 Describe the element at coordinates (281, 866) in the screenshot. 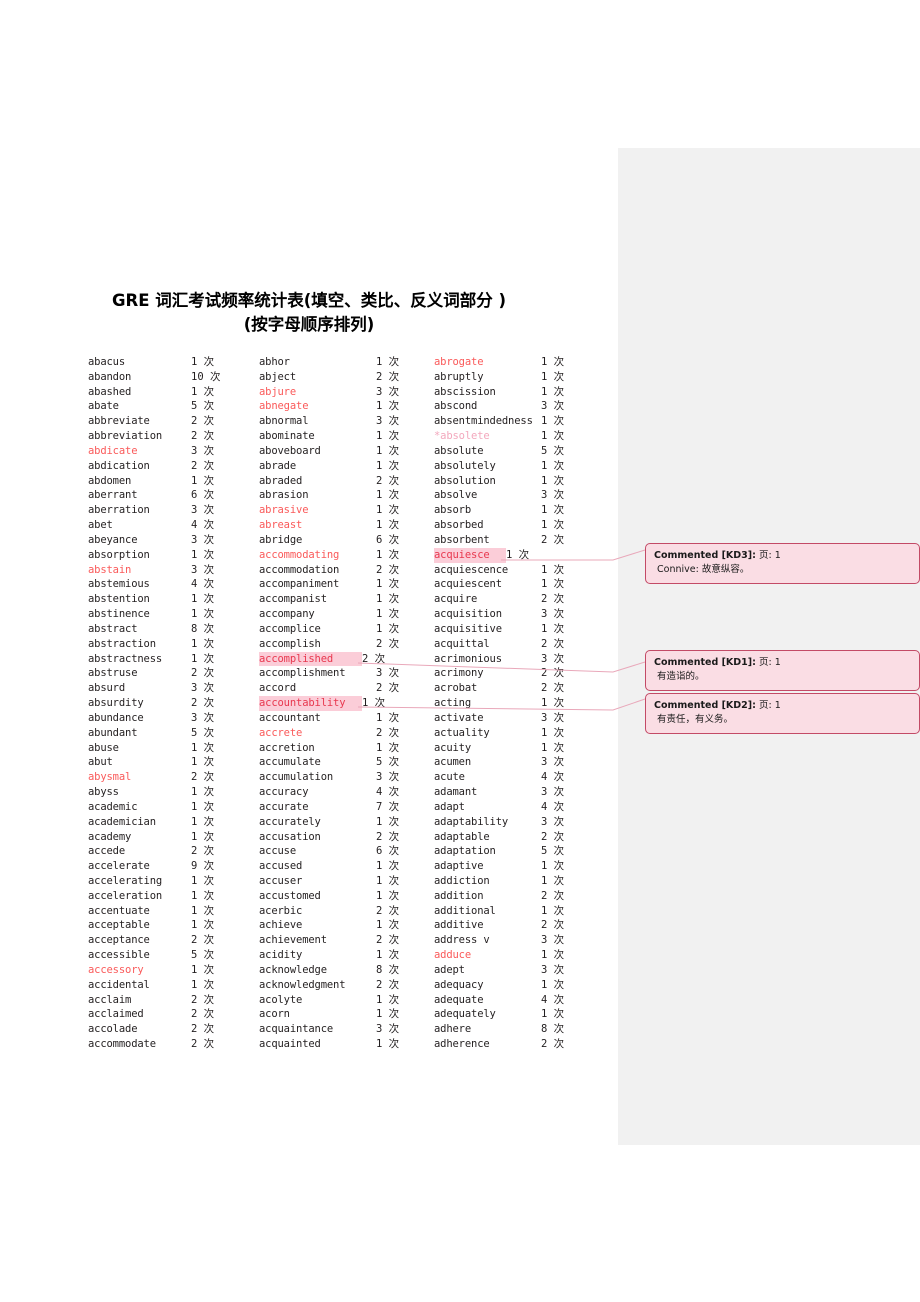

I see `vocabulary-term: accused` at that location.